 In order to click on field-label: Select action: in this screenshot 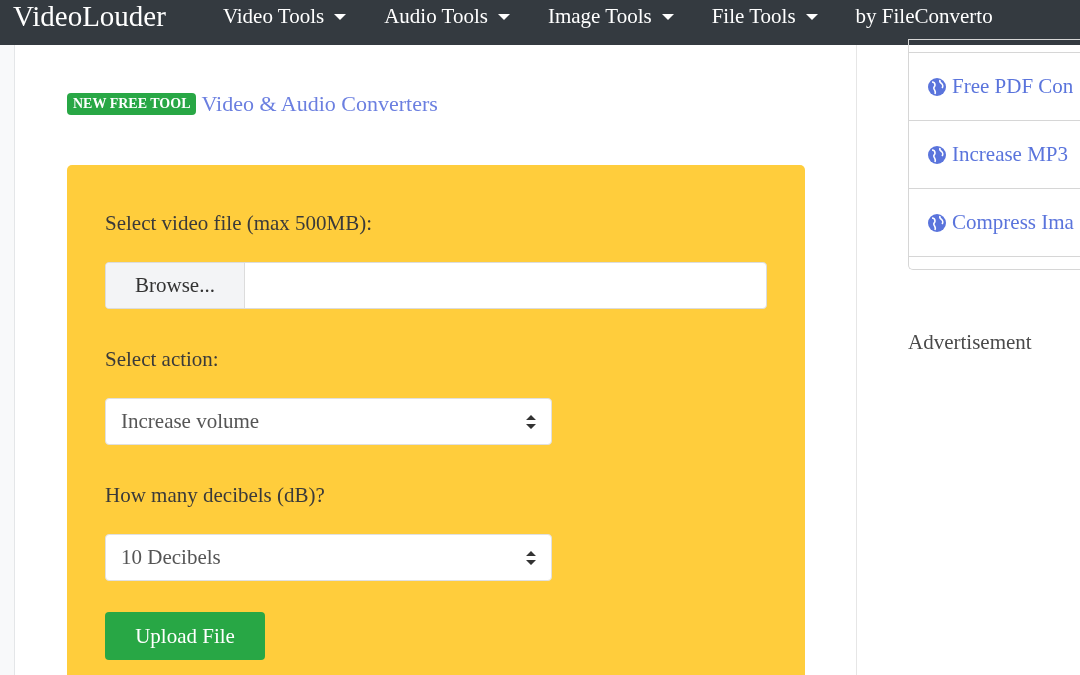, I will do `click(162, 359)`.